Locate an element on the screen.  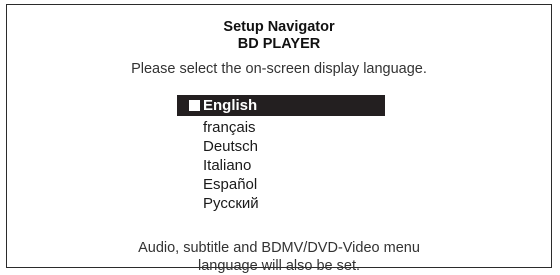
language-option-russian: Русский is located at coordinates (281, 203).